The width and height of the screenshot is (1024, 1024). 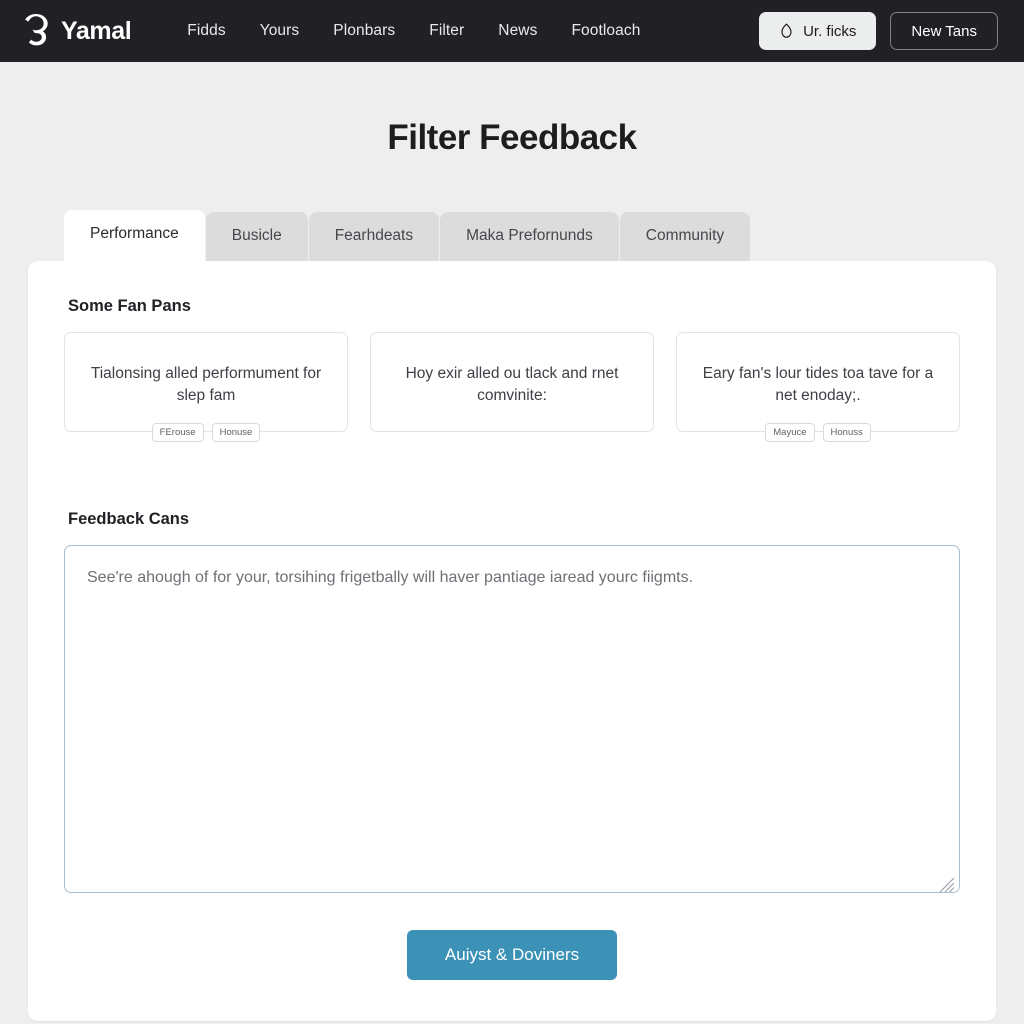 I want to click on submit-row: Auiyst & Doviners, so click(x=512, y=955).